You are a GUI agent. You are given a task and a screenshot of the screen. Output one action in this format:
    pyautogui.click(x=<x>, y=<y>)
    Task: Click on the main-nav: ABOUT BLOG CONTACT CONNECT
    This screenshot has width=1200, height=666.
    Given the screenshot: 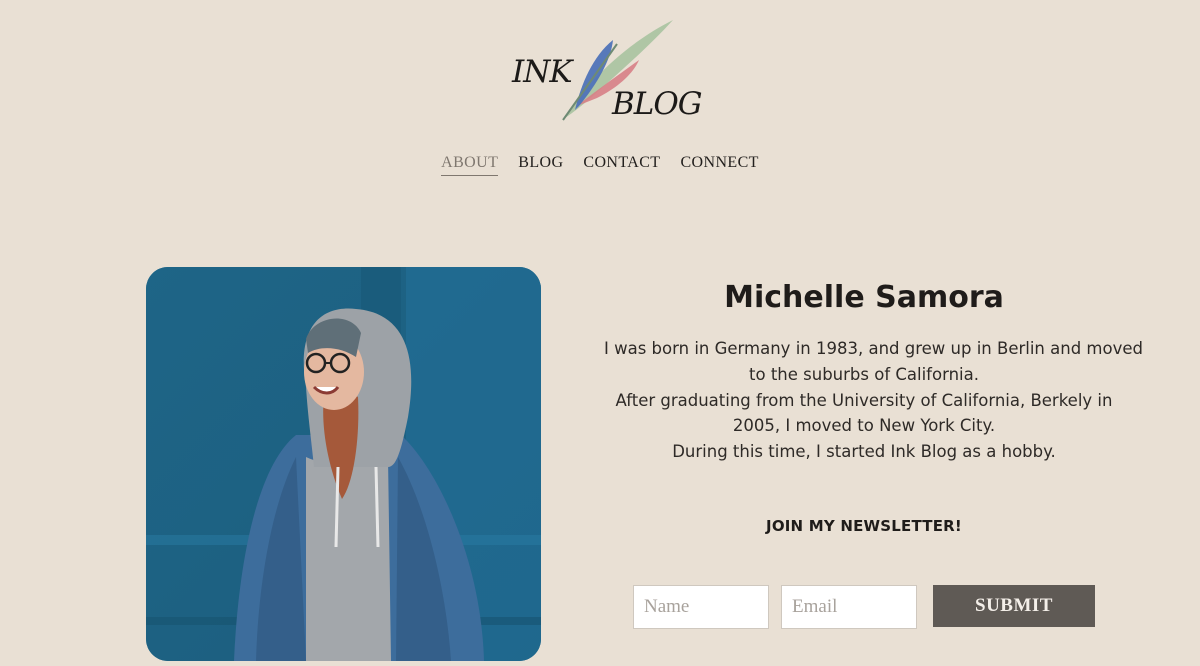 What is the action you would take?
    pyautogui.click(x=600, y=165)
    